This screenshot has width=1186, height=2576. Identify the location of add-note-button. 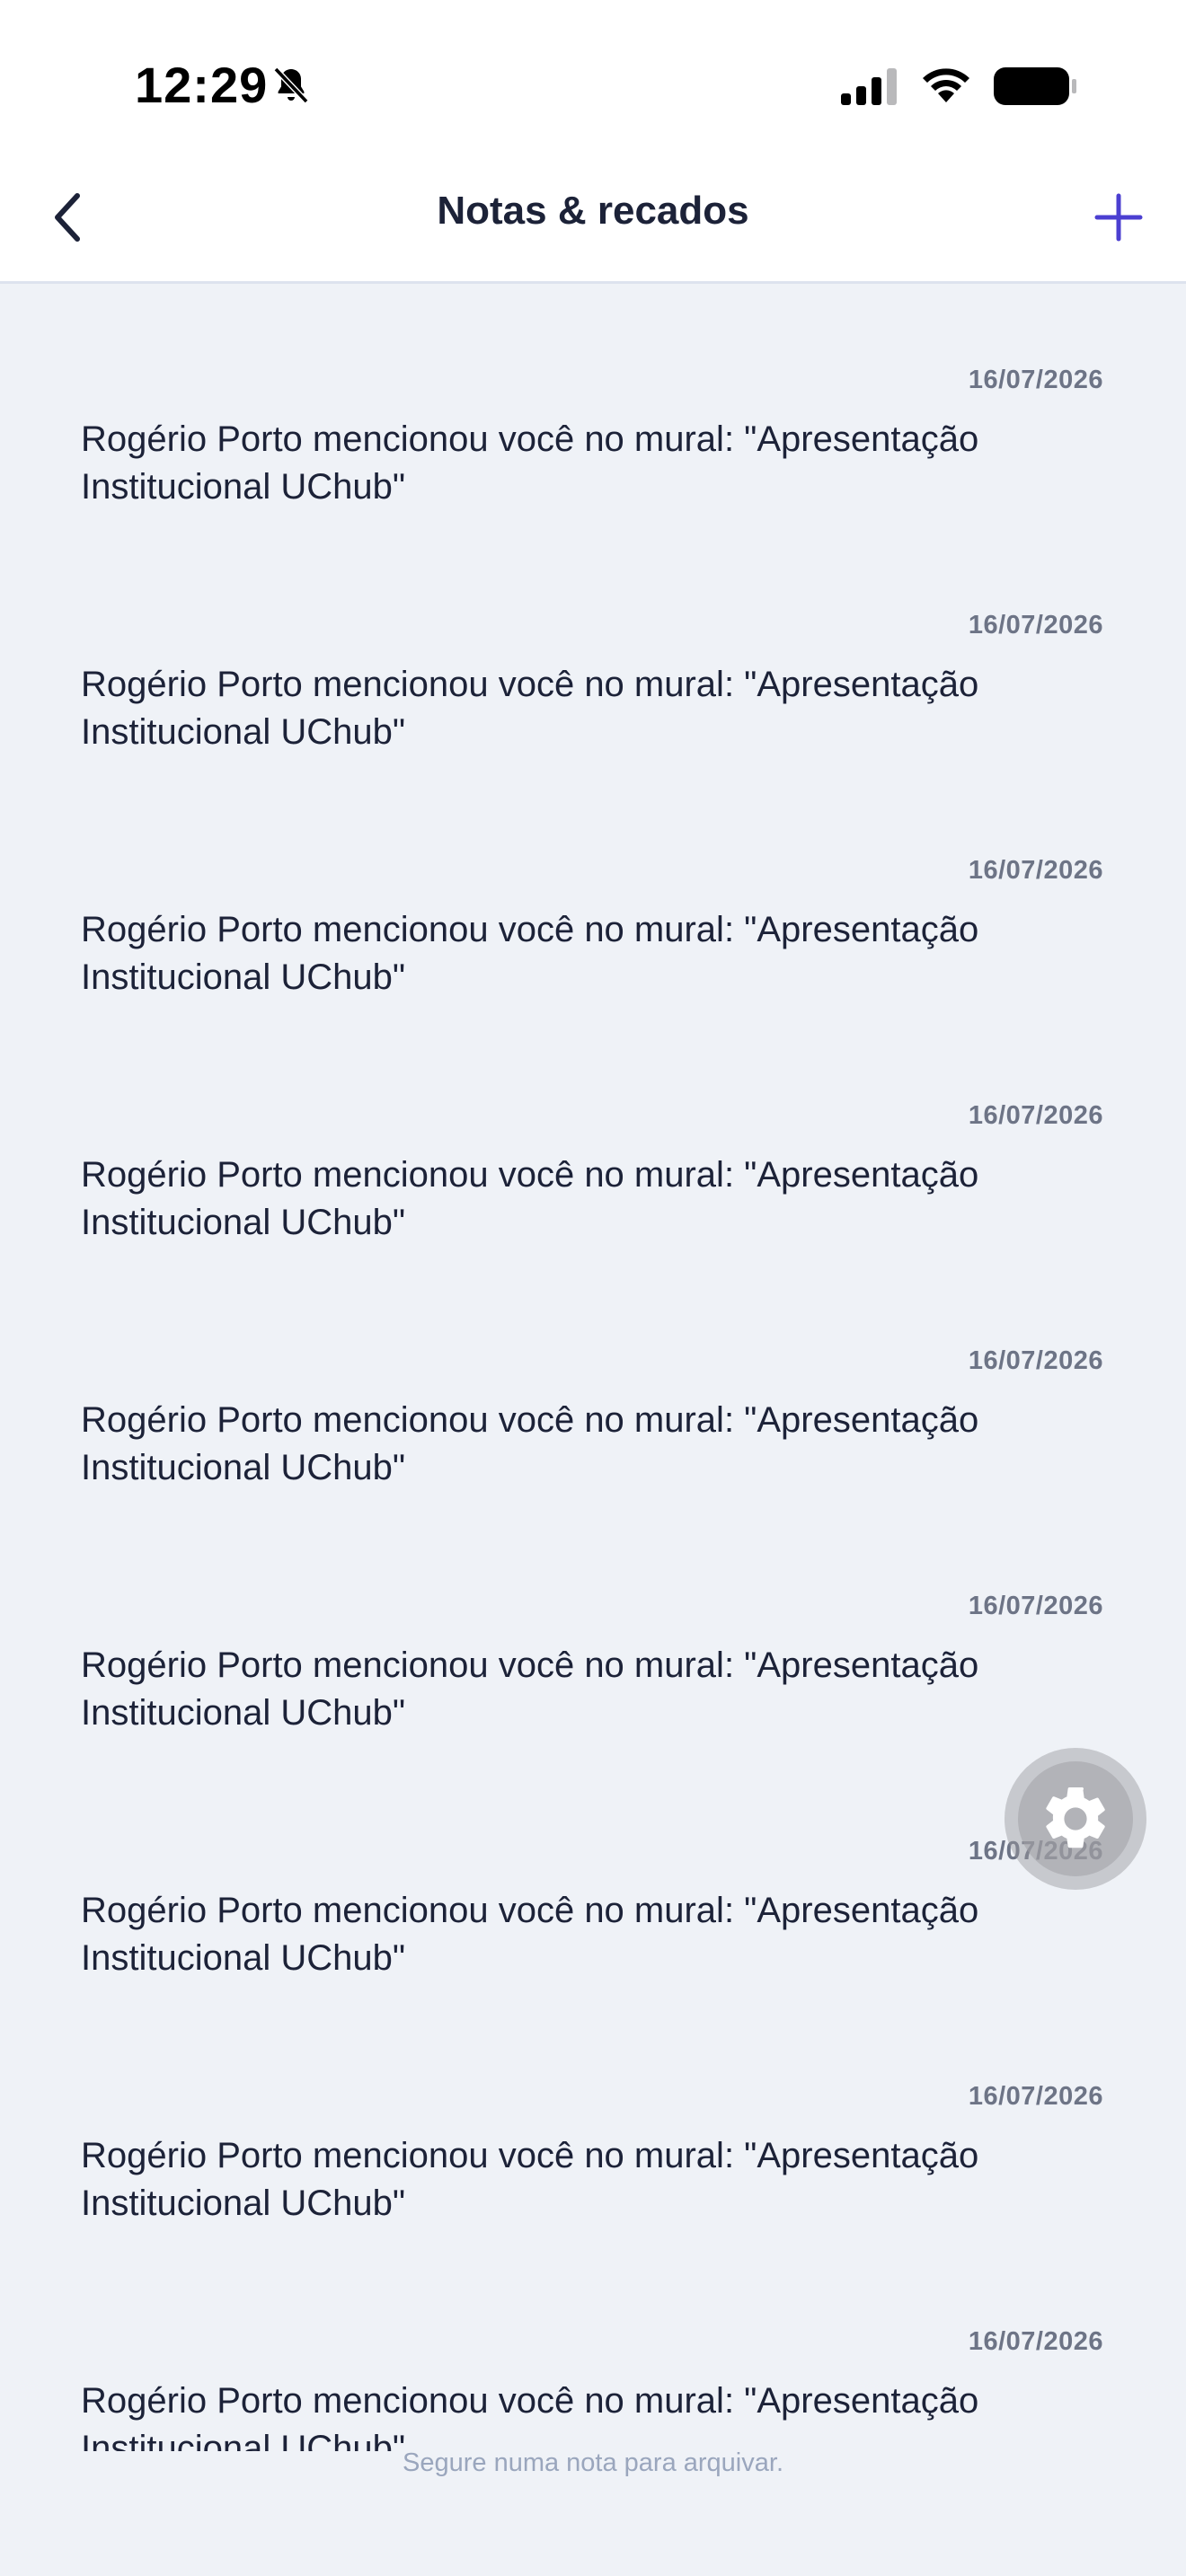
(1118, 217).